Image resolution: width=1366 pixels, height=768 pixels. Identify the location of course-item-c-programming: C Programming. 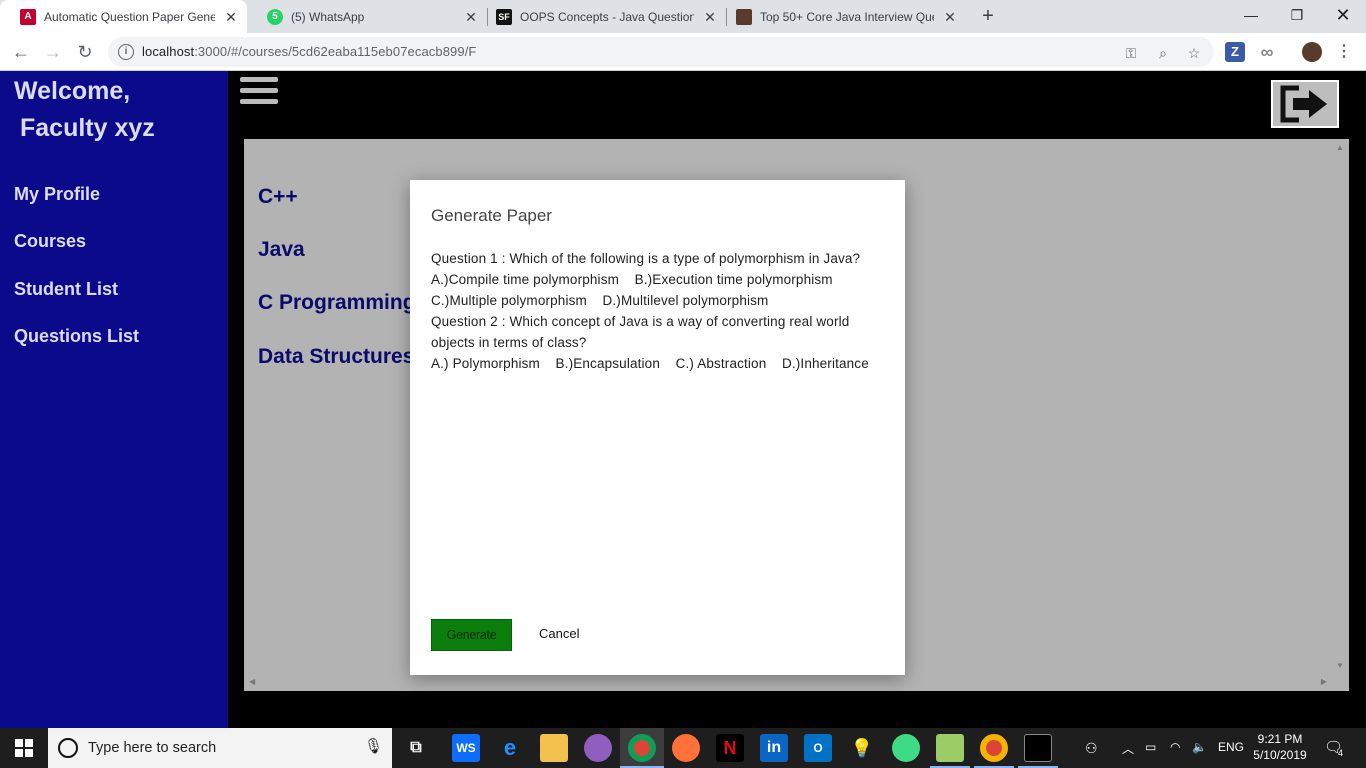
(337, 303).